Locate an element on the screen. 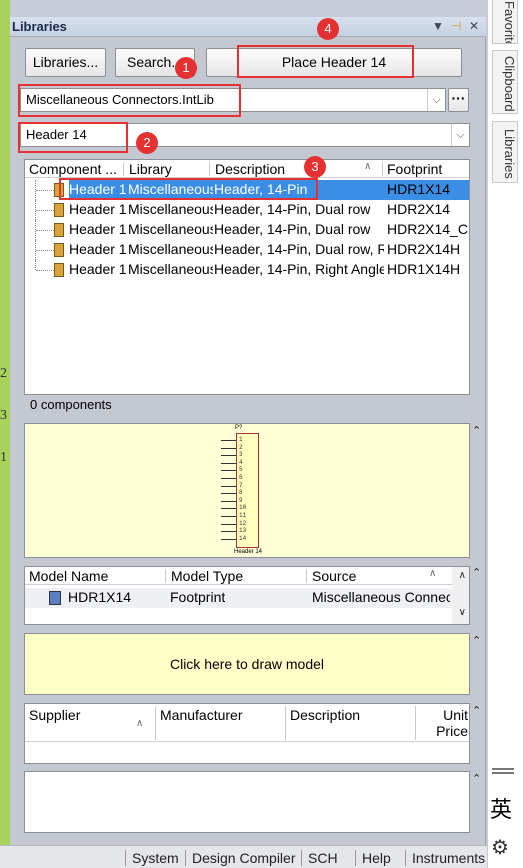 This screenshot has height=868, width=523. cell-source: Miscellaneous Connectors.IntLib is located at coordinates (381, 597).